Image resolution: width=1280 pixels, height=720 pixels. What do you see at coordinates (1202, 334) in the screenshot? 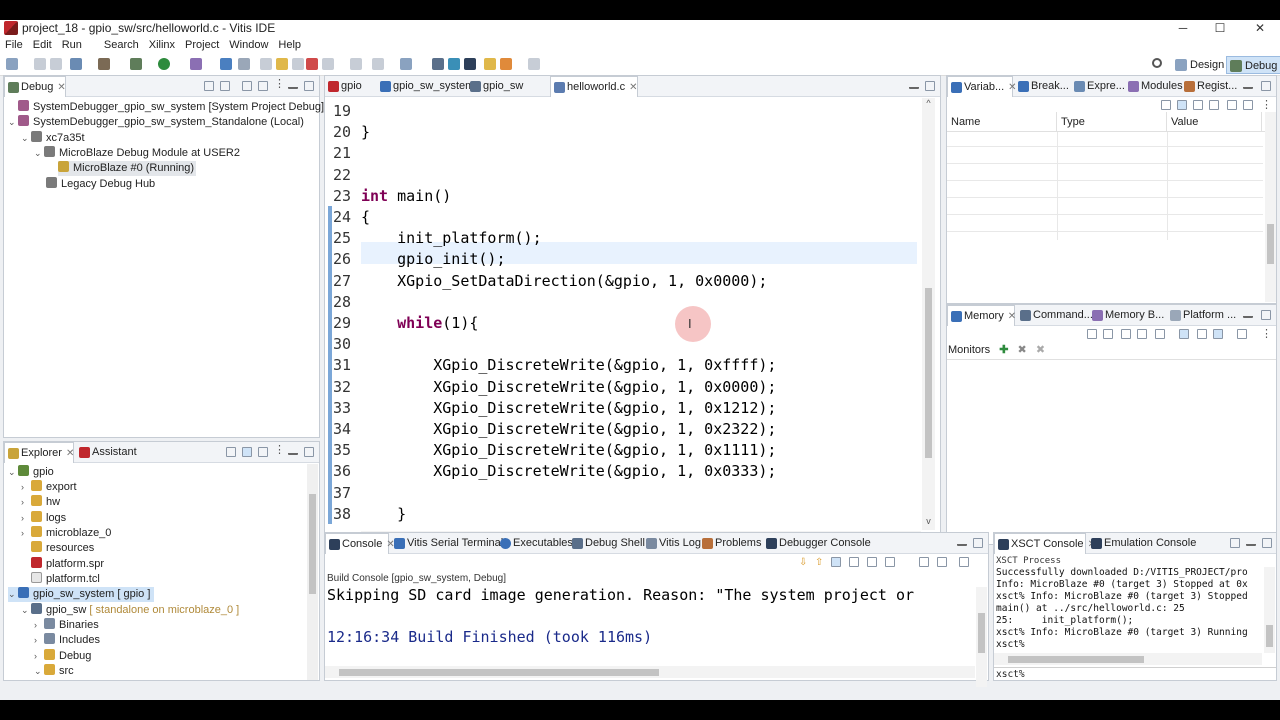
I see `toggle-split-icon` at bounding box center [1202, 334].